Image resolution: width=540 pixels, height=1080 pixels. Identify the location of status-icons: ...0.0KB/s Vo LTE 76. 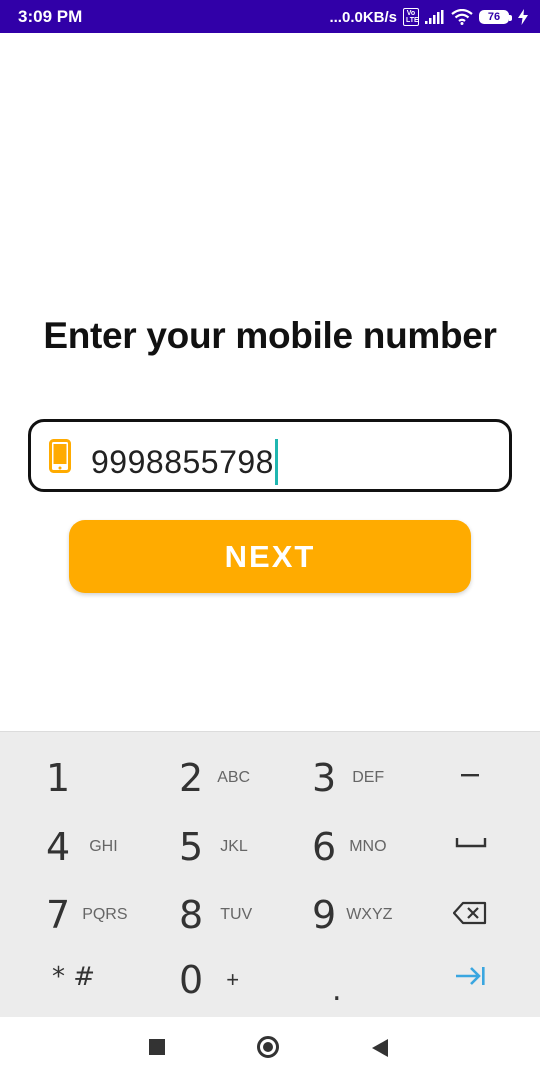
(428, 17).